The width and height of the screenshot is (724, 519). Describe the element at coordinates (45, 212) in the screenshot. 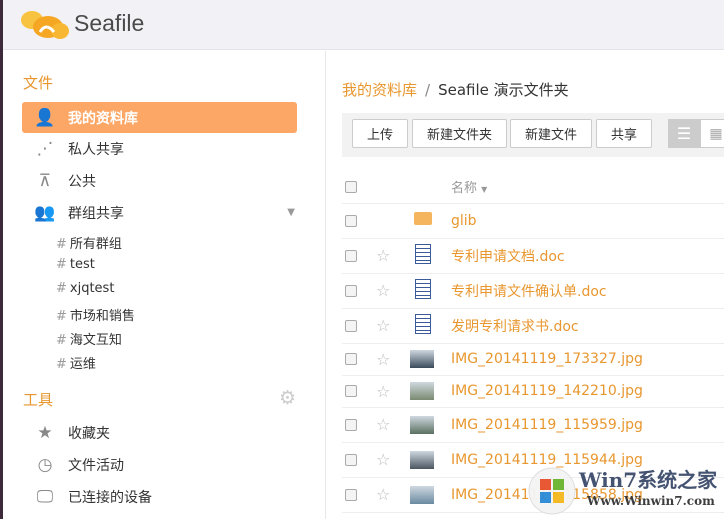

I see `group-icon: 👥` at that location.